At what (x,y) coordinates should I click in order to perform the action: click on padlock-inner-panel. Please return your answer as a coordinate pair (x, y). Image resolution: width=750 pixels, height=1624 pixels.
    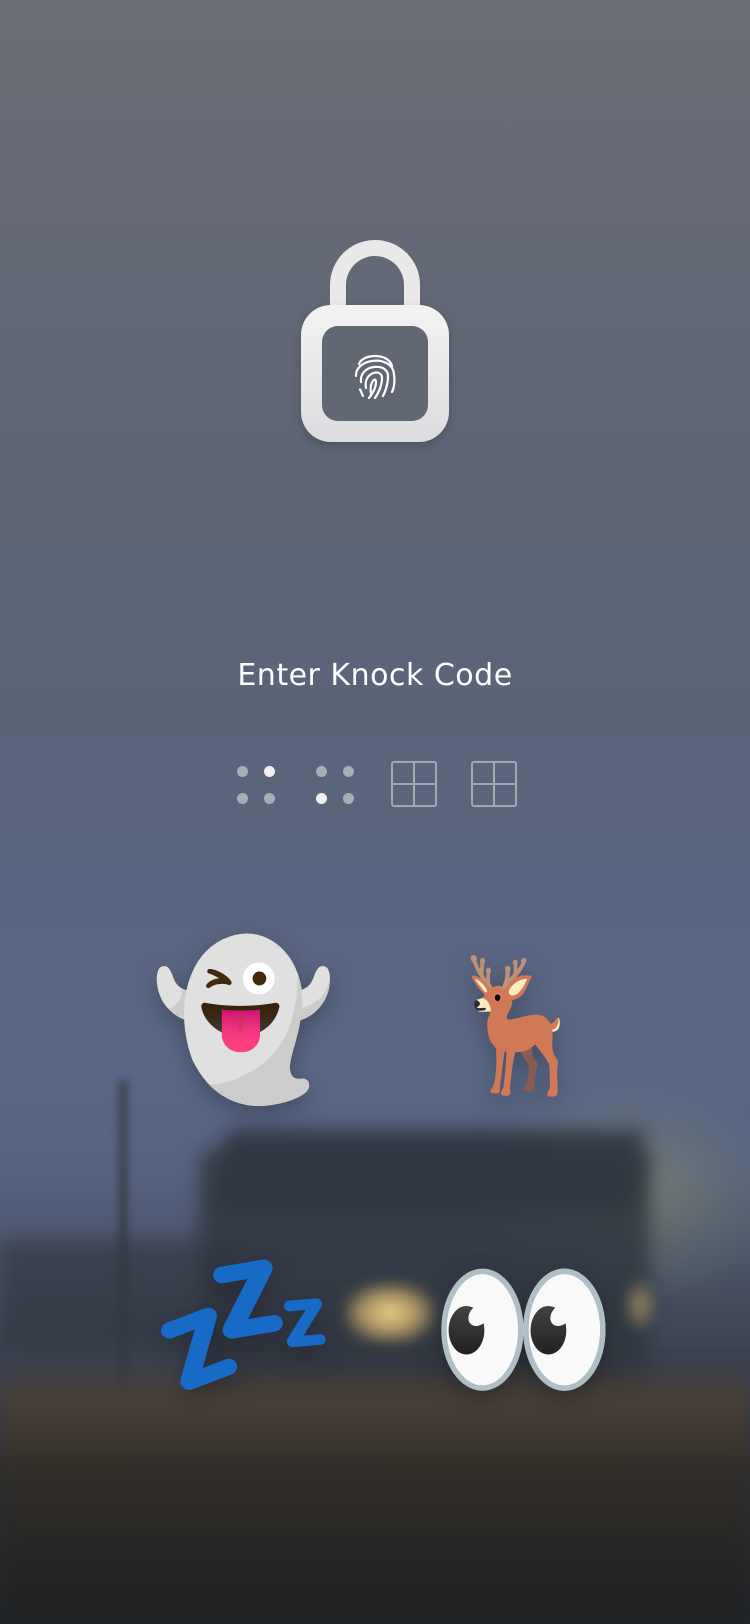
    Looking at the image, I should click on (375, 373).